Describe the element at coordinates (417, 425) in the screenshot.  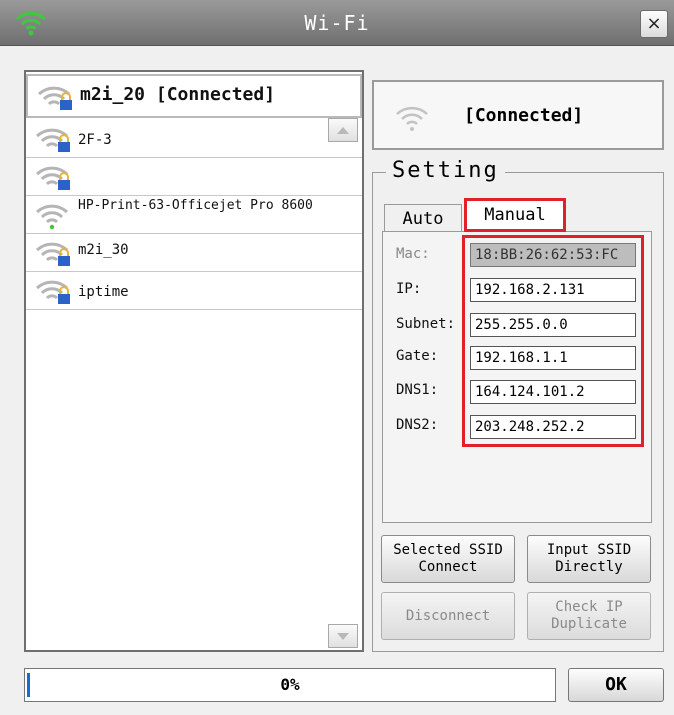
I see `dns2-label: DNS2:` at that location.